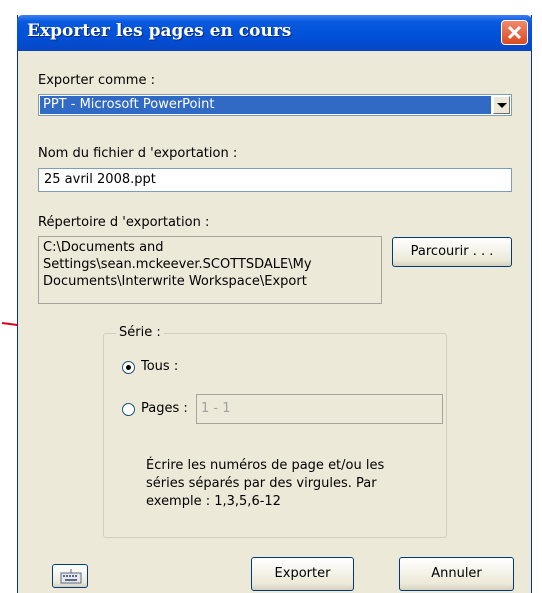  I want to click on all-pages-label: Tous :, so click(159, 366).